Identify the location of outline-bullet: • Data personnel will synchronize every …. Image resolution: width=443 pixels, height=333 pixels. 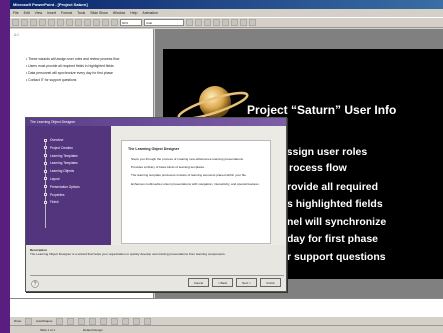
(87, 73).